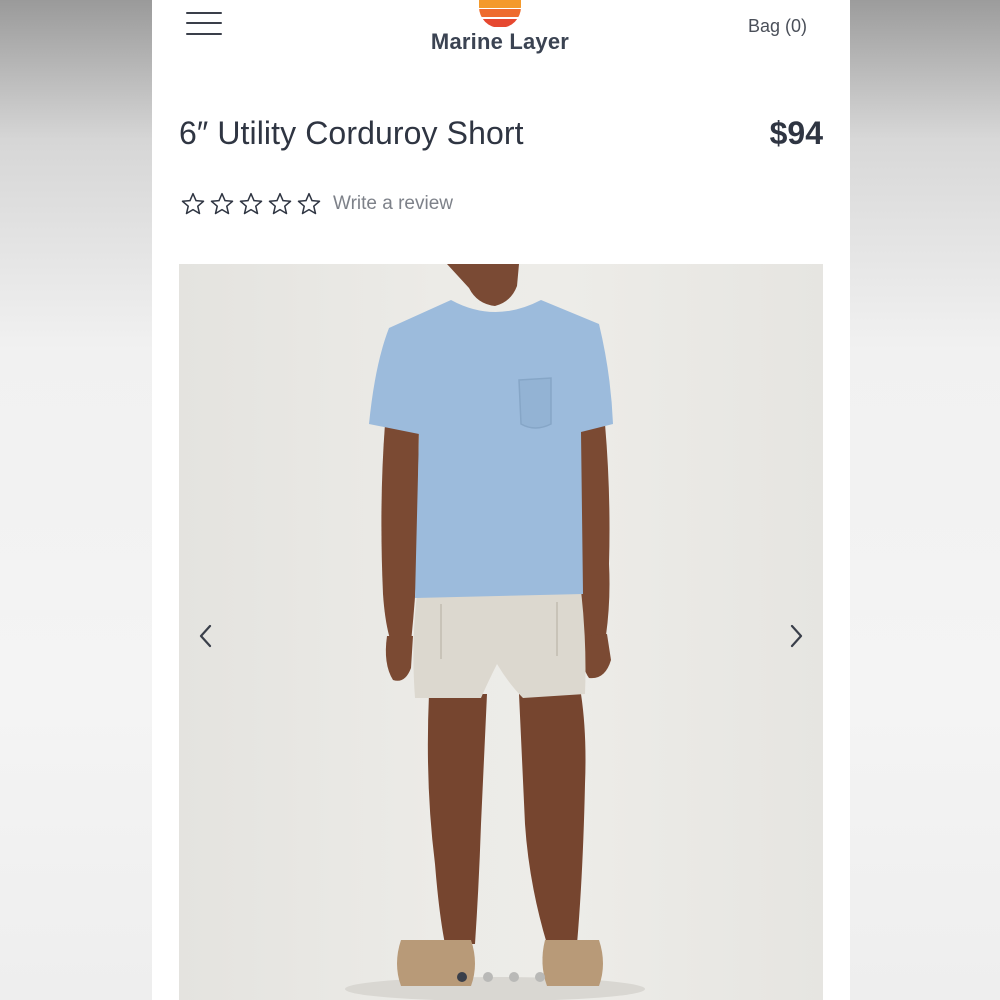 The image size is (1000, 1000). Describe the element at coordinates (535, 403) in the screenshot. I see `tshirt-pocket` at that location.